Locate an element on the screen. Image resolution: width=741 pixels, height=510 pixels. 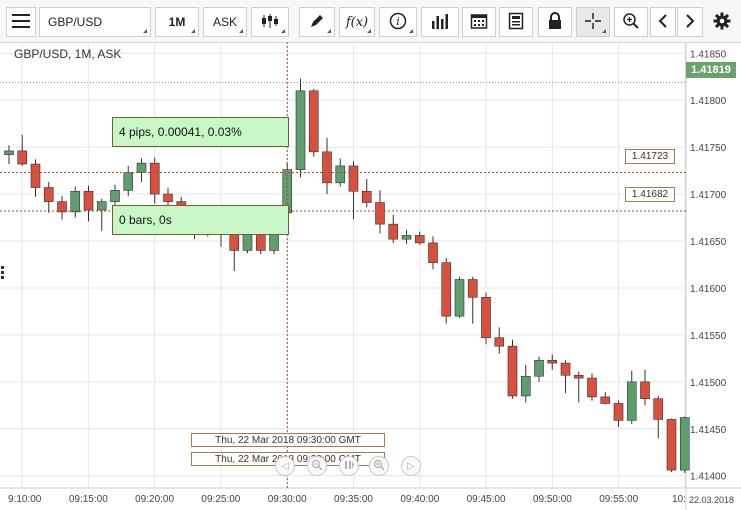
y-tick-label: 1.41700 is located at coordinates (708, 195).